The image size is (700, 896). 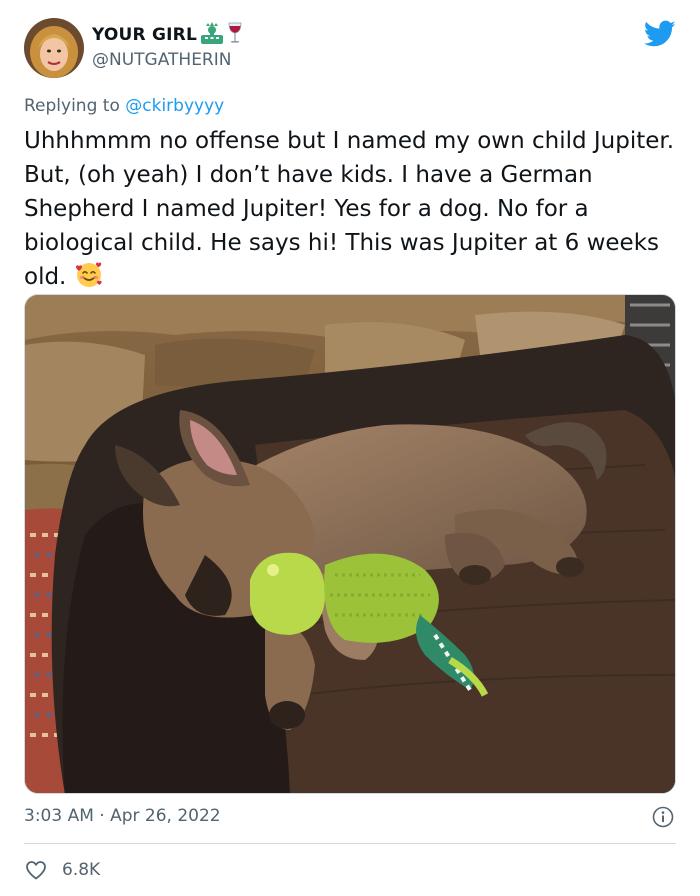 I want to click on avatar, so click(x=54, y=48).